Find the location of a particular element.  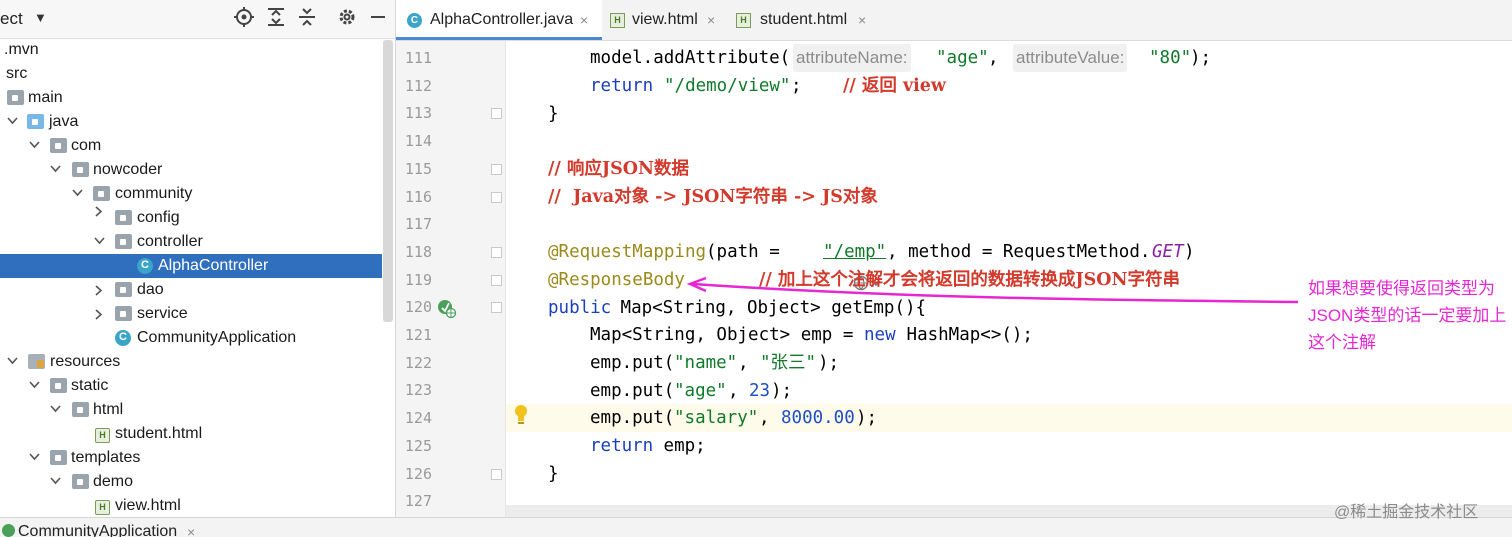

tab-alphacontroller-java: C AlphaController.java × is located at coordinates (499, 20).